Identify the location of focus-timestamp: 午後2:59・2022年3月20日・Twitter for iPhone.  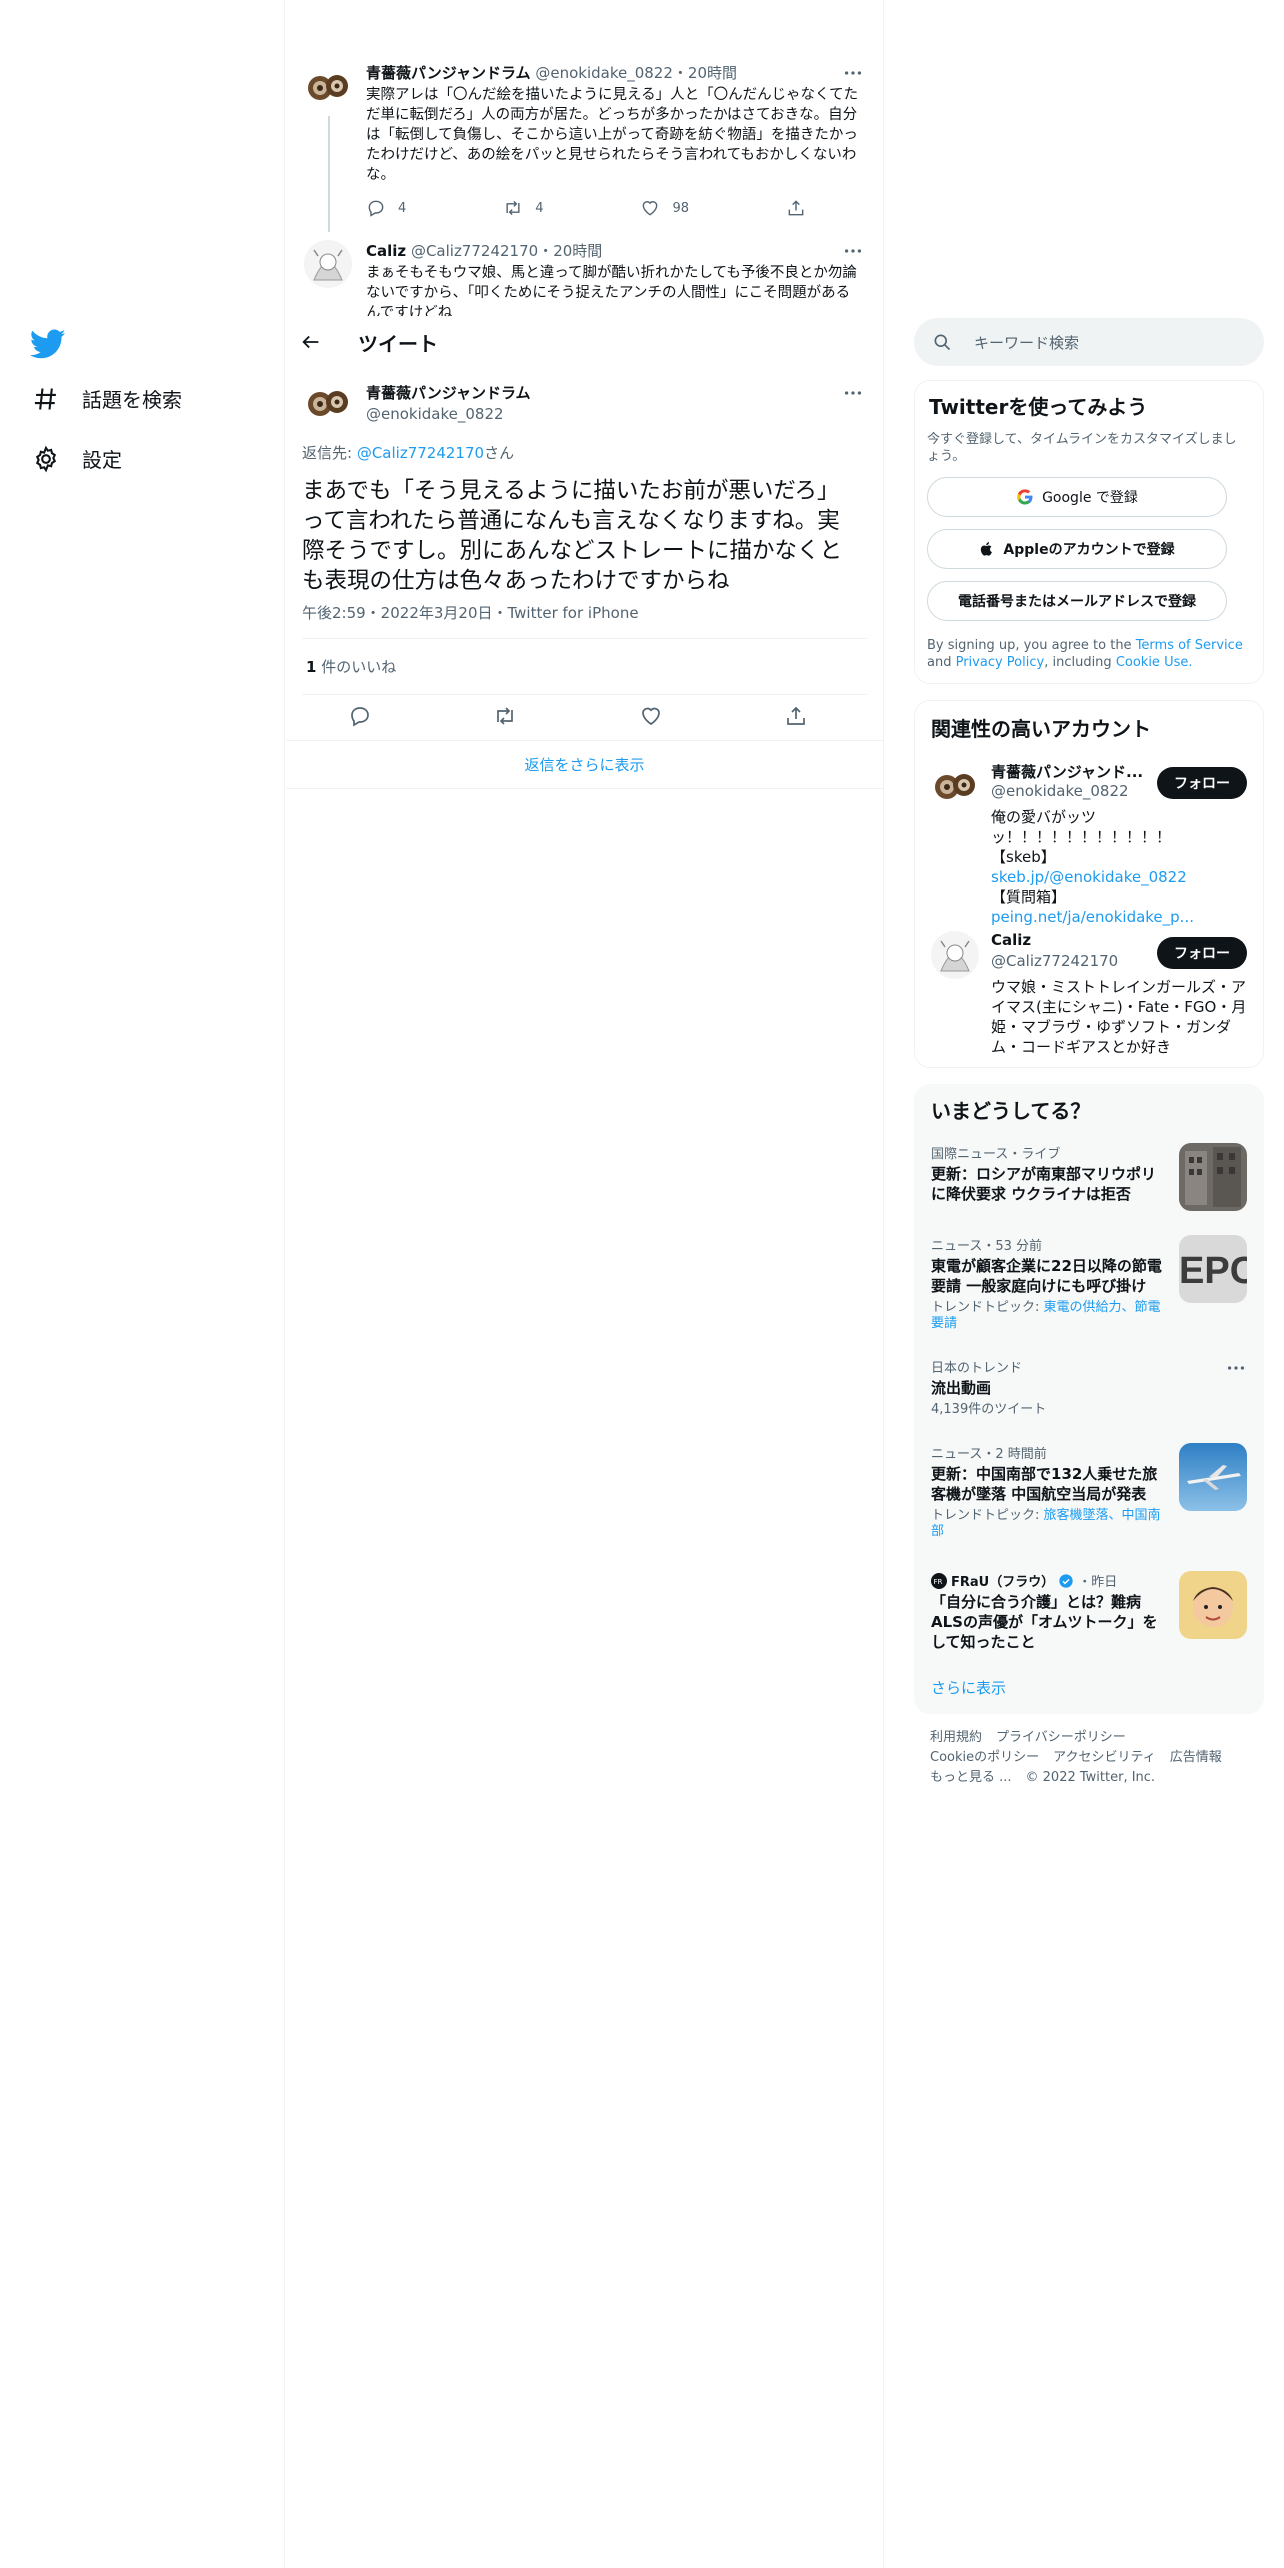
(470, 612).